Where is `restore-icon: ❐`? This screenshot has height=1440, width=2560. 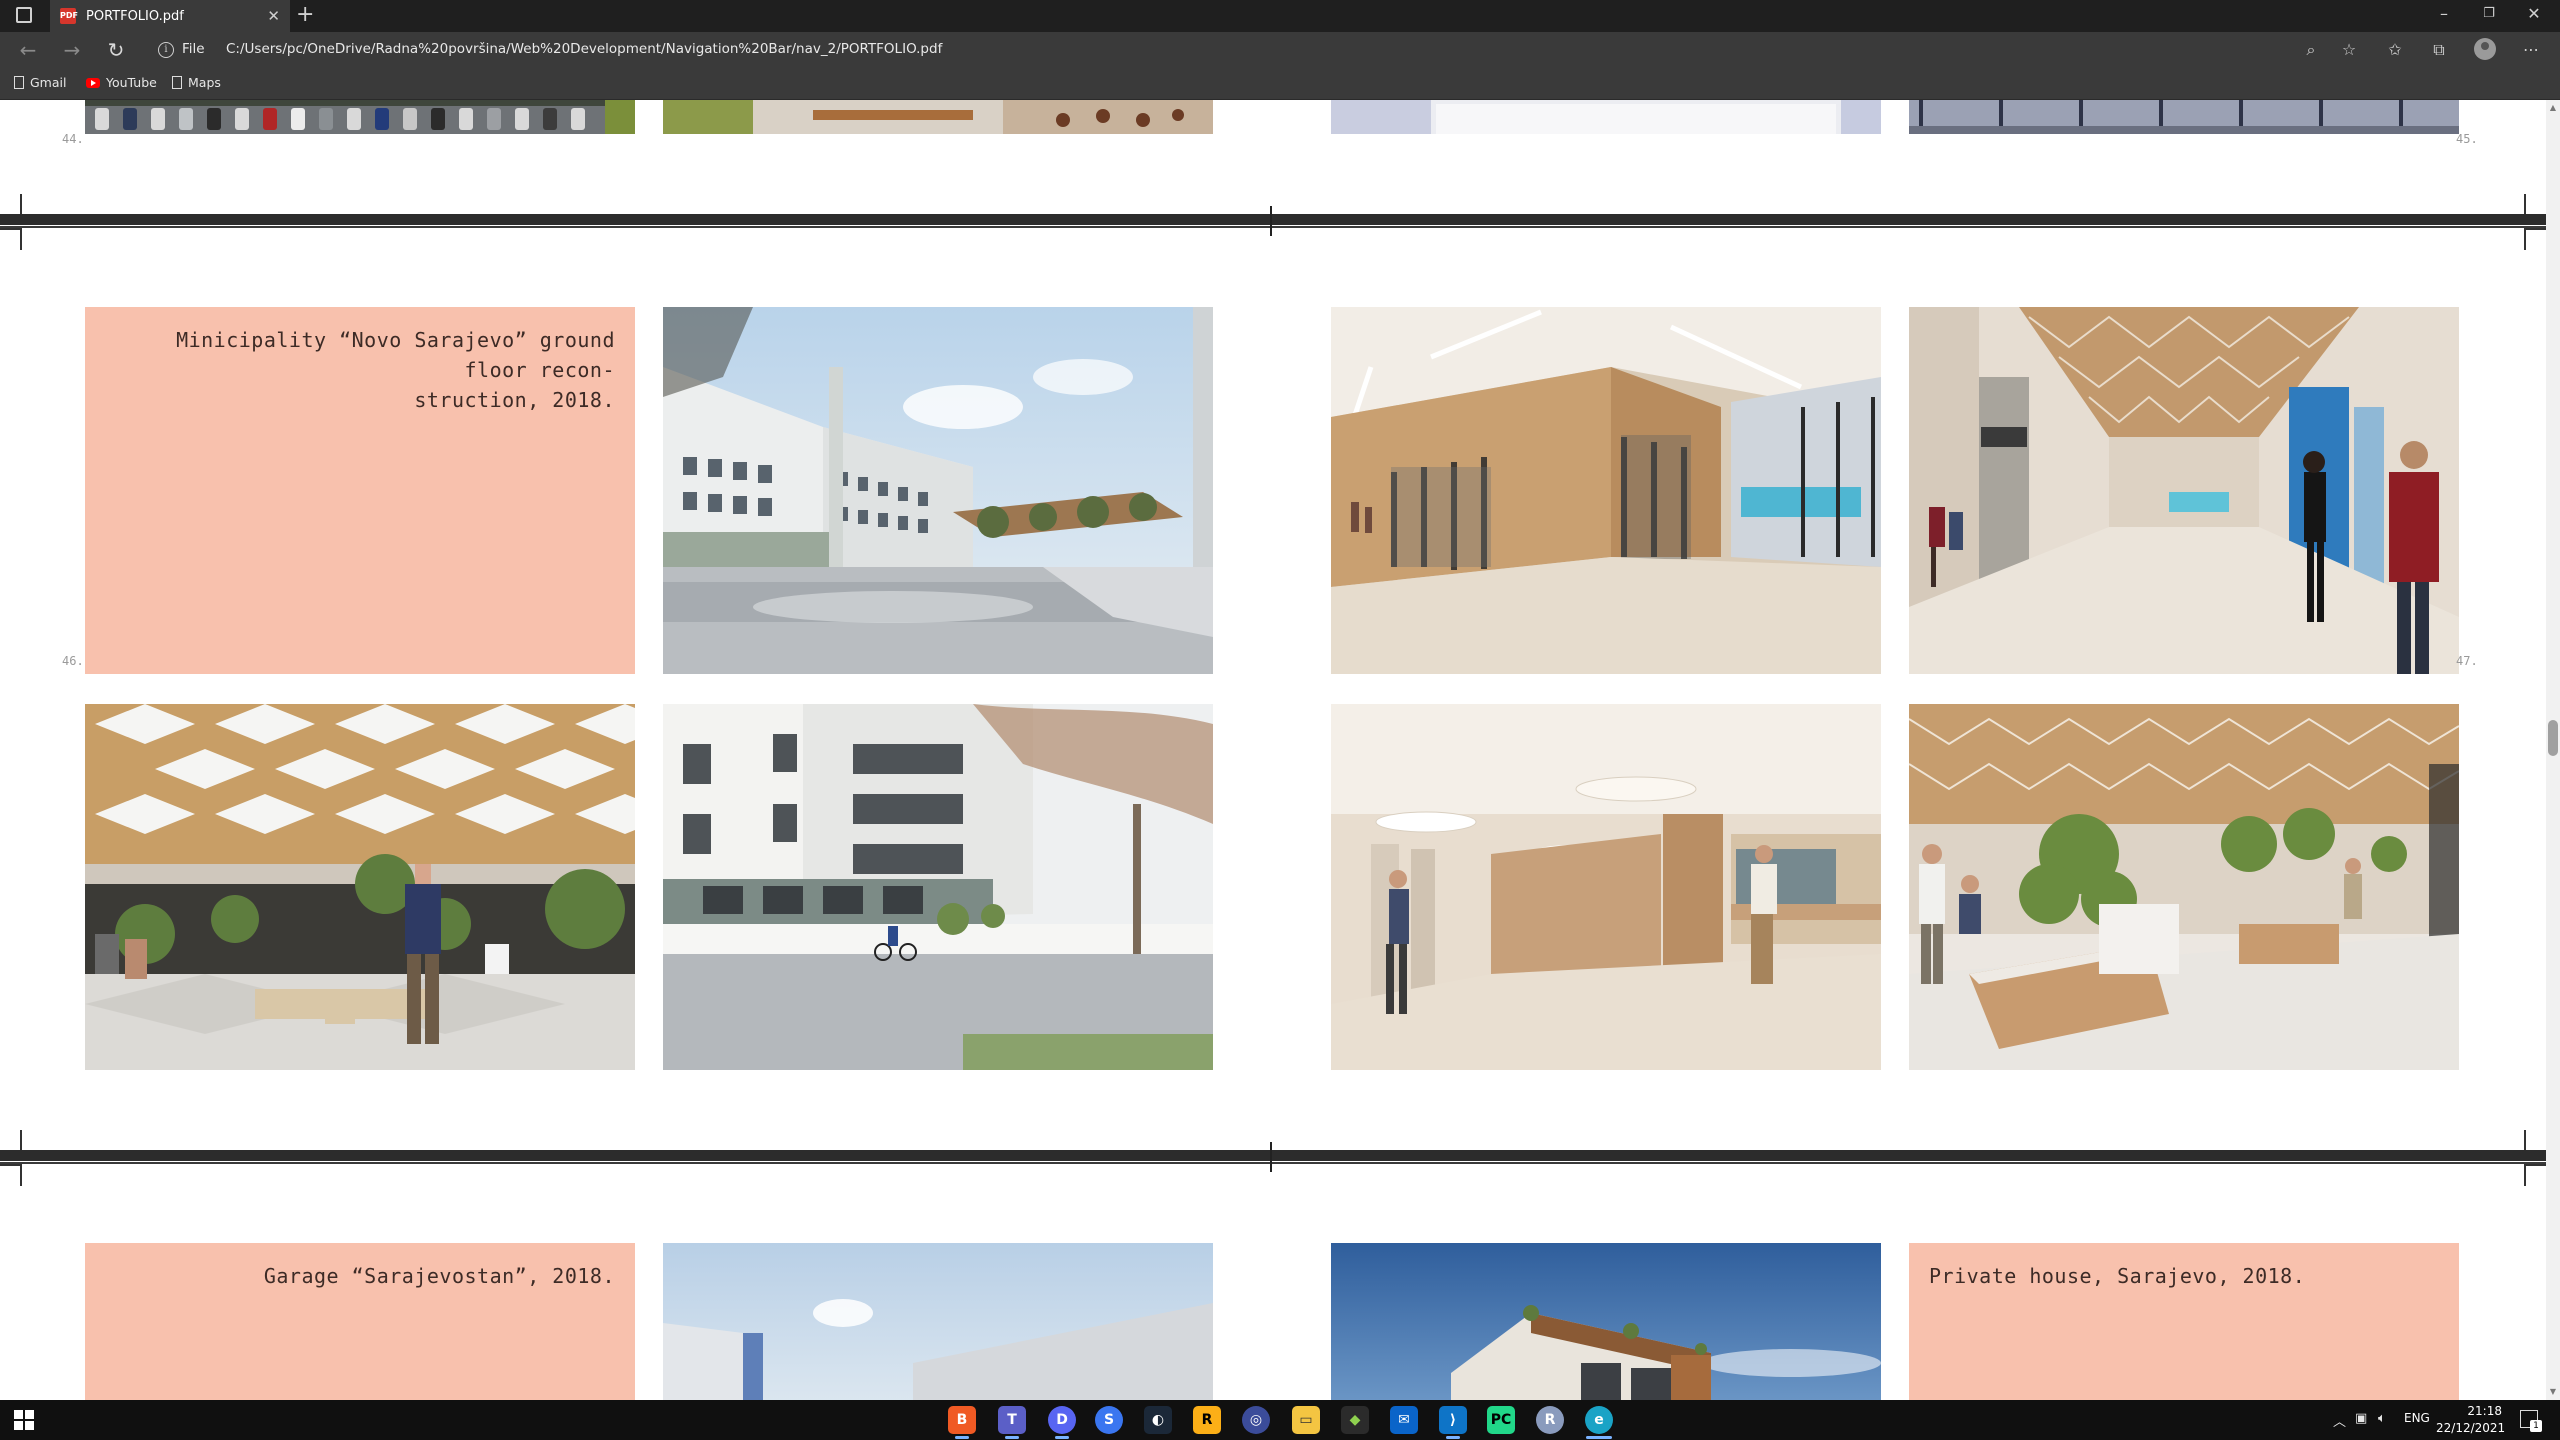 restore-icon: ❐ is located at coordinates (2489, 13).